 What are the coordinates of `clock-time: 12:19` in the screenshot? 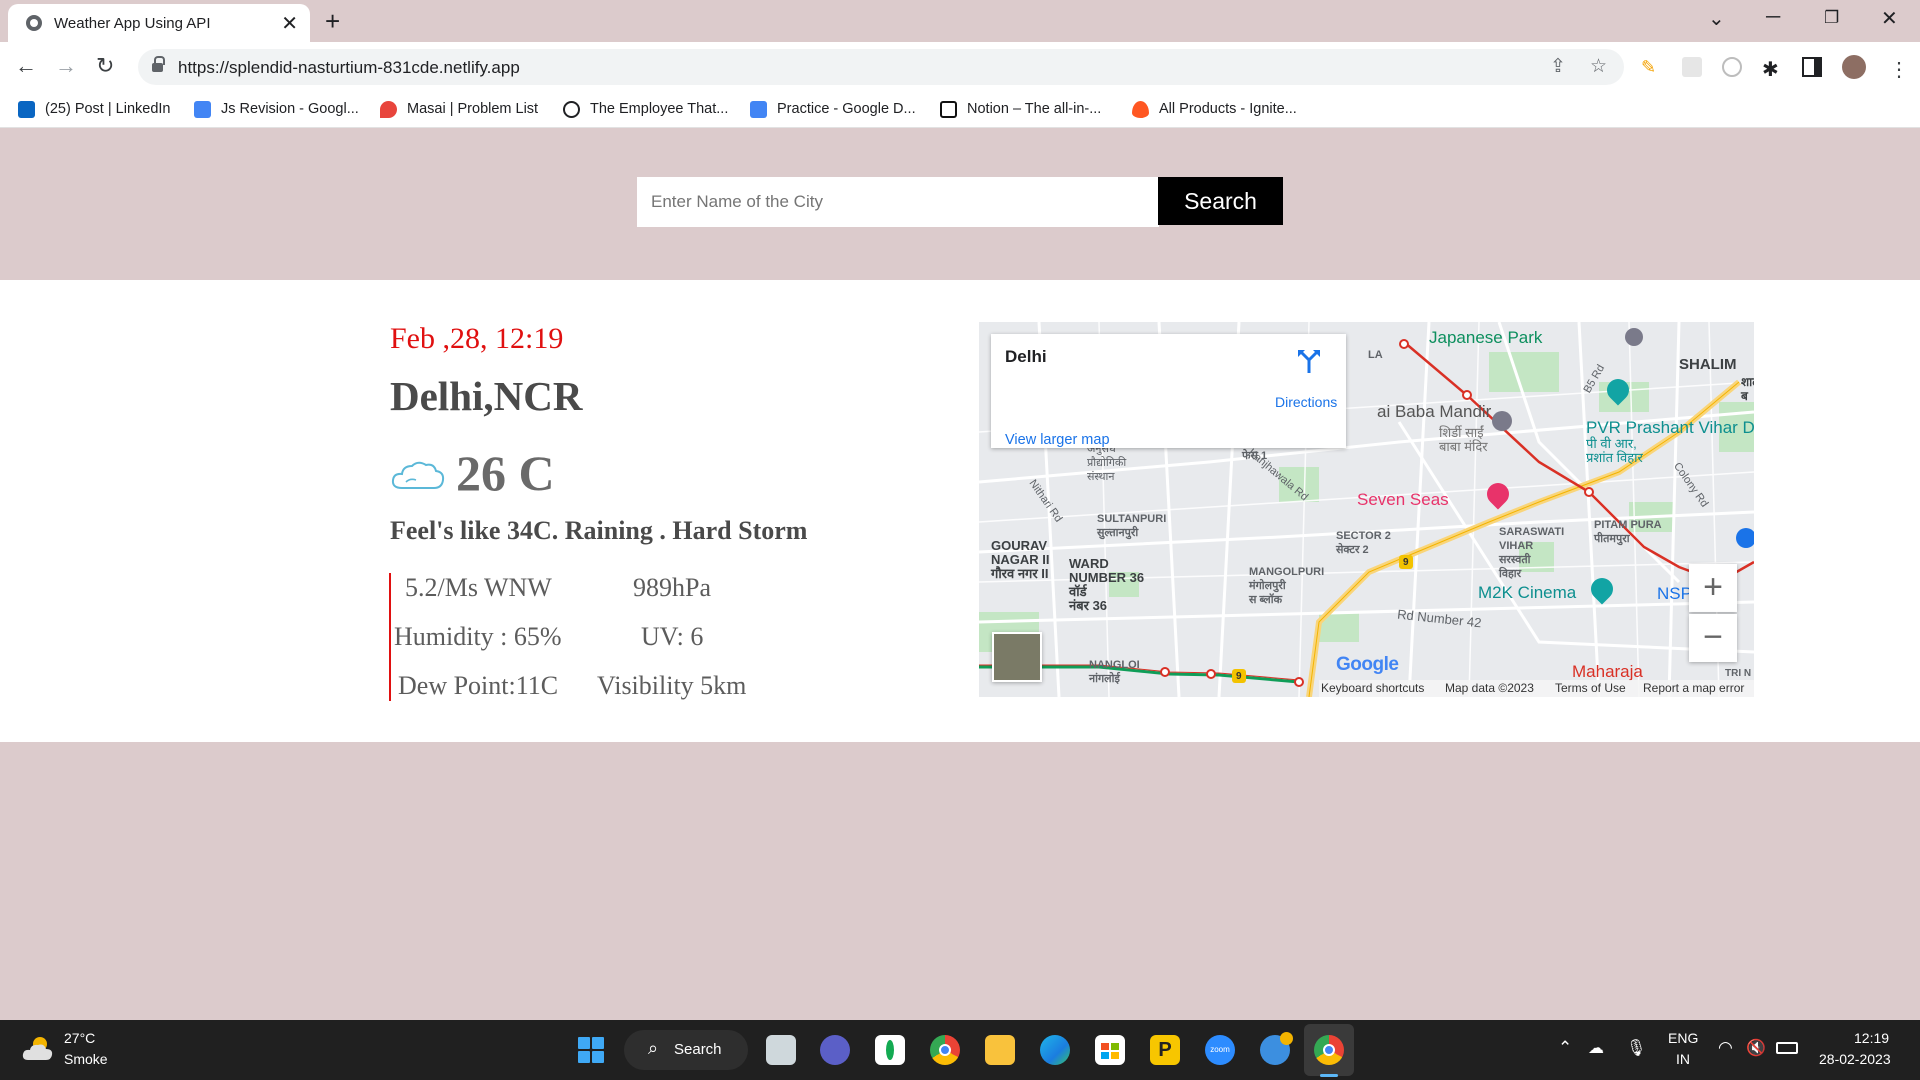 It's located at (1871, 1038).